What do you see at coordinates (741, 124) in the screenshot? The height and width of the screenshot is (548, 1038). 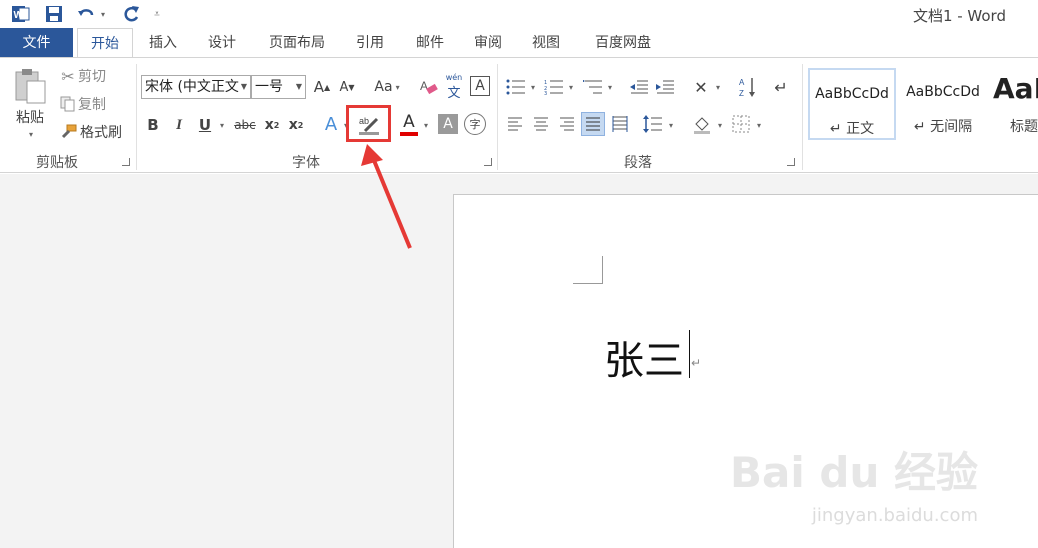 I see `borders-icon` at bounding box center [741, 124].